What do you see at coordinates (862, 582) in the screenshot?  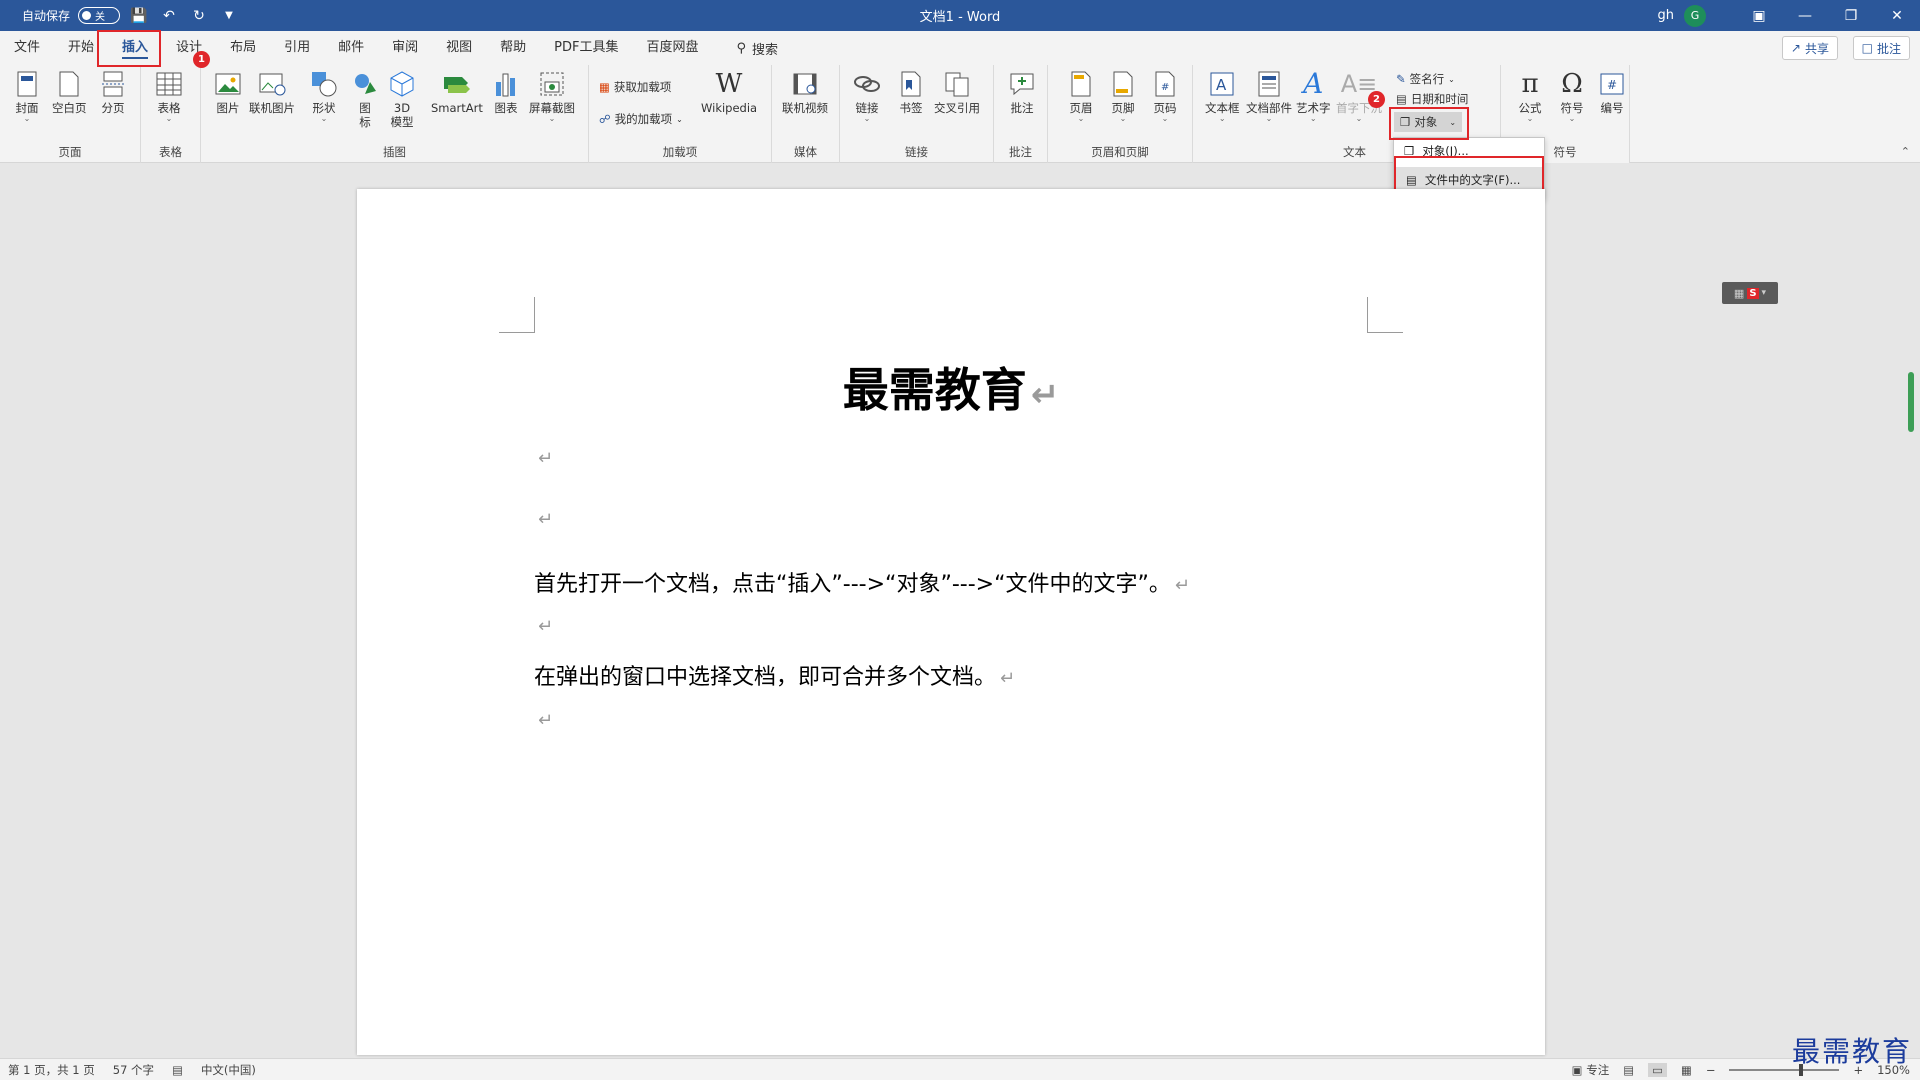 I see `paragraph-1: 首先打开一个文档，点击“插入”--->“对象”--->“文件中的文字”。 ↵` at bounding box center [862, 582].